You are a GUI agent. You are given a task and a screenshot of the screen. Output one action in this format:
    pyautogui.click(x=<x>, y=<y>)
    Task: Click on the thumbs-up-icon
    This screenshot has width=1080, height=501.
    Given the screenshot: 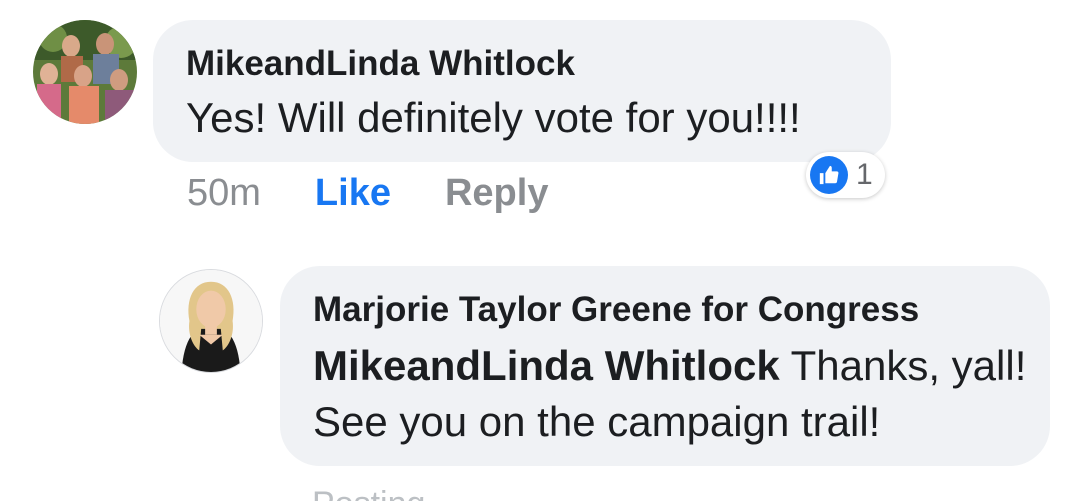 What is the action you would take?
    pyautogui.click(x=829, y=175)
    